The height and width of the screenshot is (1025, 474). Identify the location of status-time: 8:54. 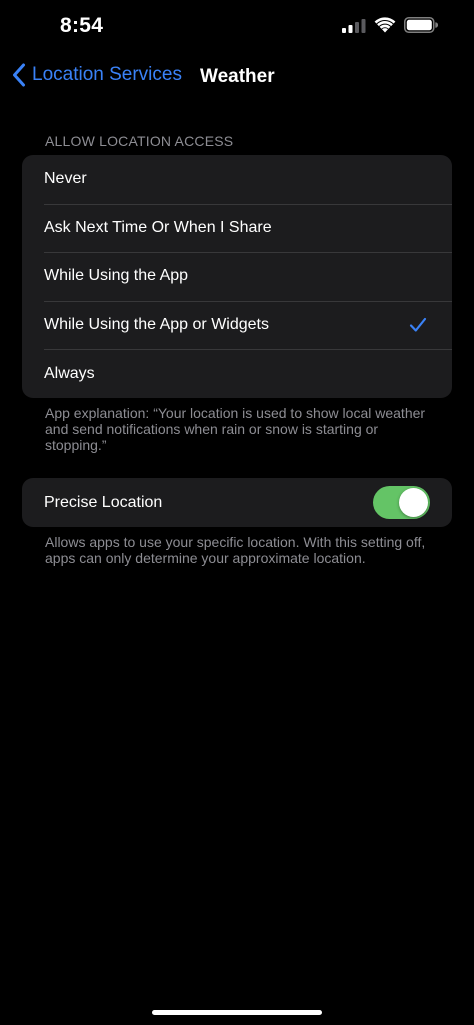
(82, 25).